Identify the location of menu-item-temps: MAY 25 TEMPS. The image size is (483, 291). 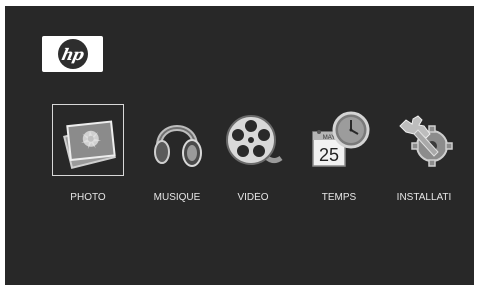
(339, 160).